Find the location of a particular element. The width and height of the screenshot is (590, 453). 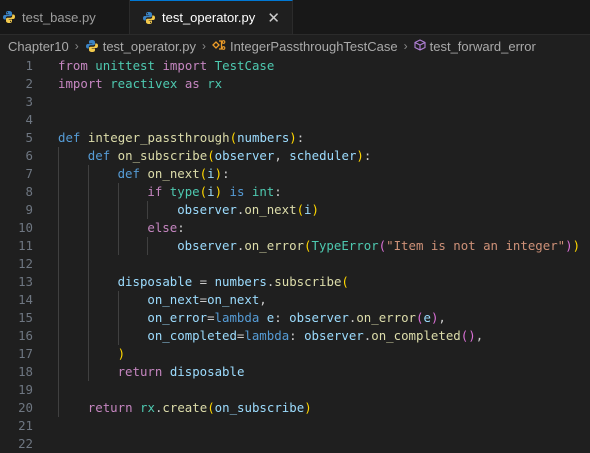

line-number: 3 is located at coordinates (29, 101).